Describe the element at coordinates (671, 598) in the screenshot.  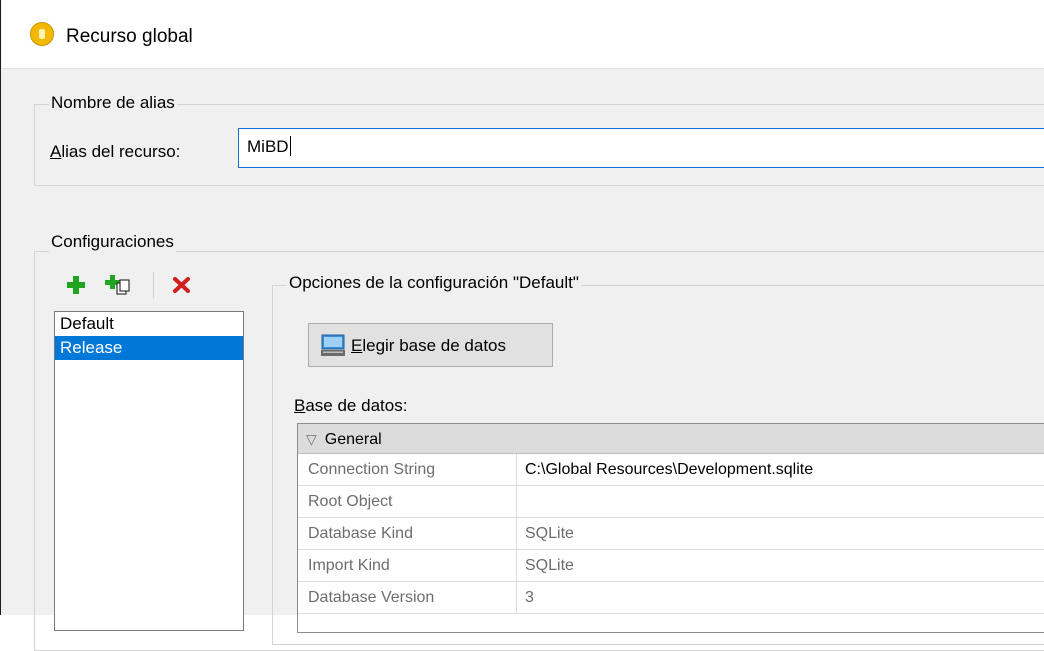
I see `property-row: Database Version 3` at that location.